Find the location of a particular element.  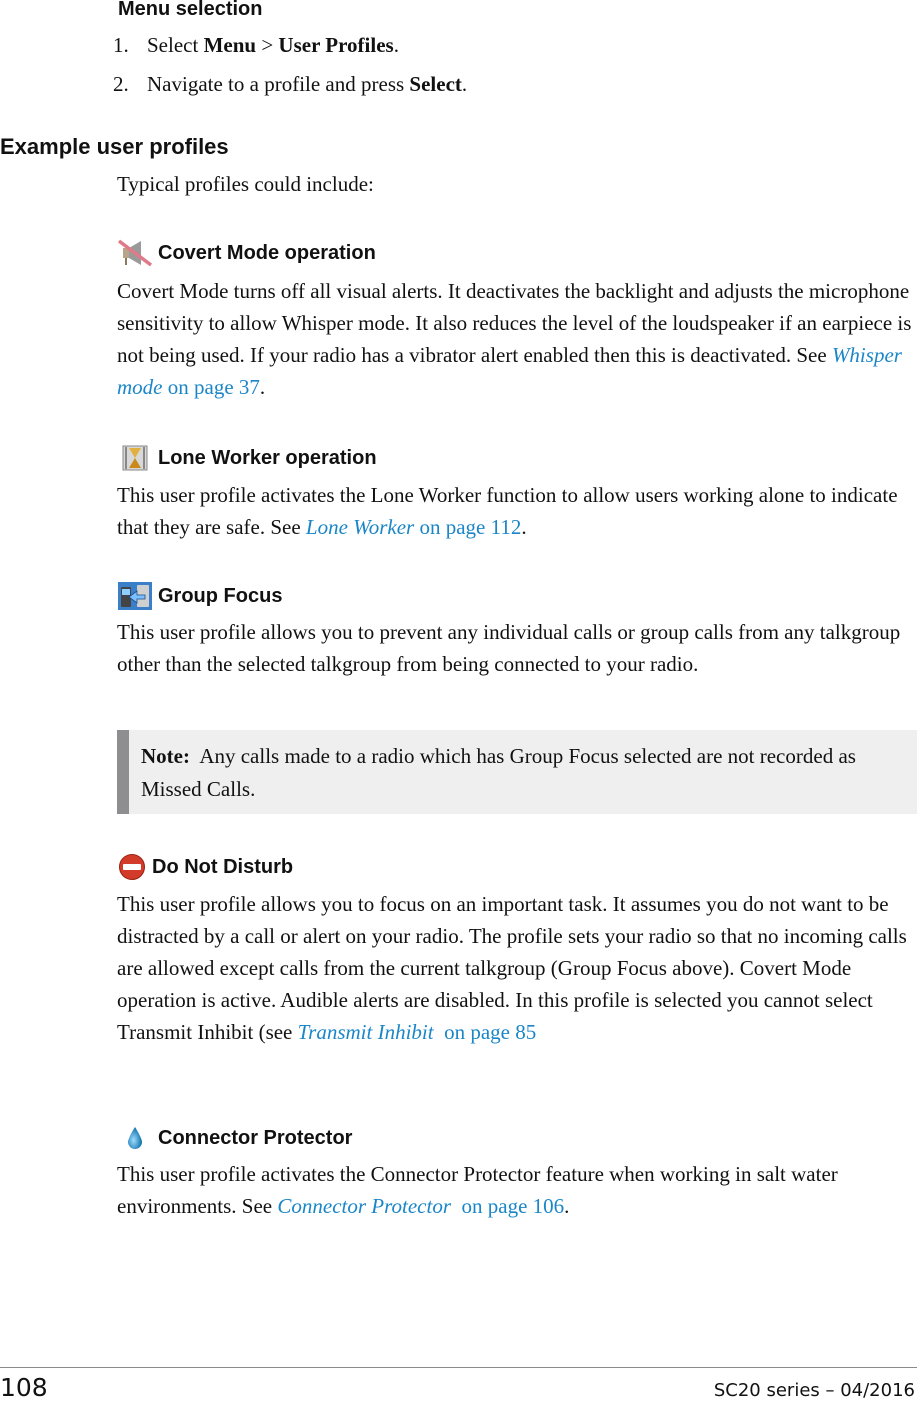

no-entry-icon is located at coordinates (132, 867).